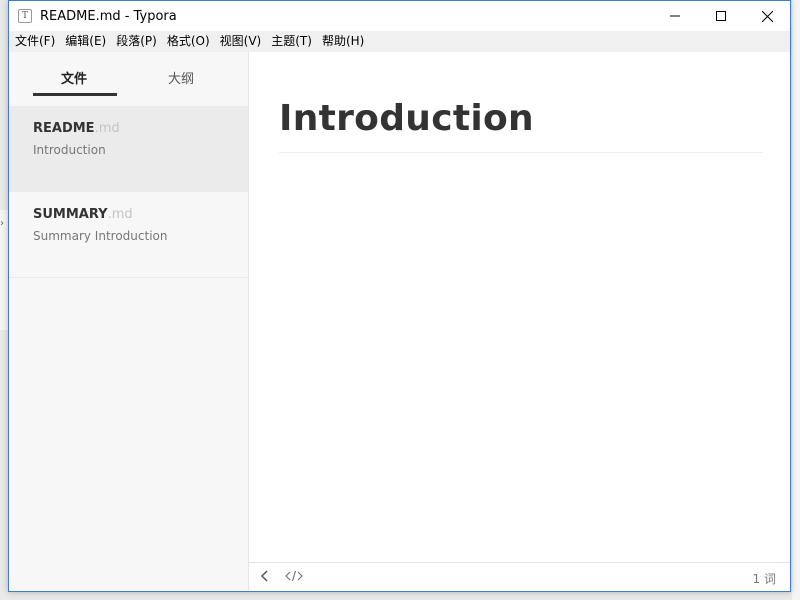  What do you see at coordinates (128, 149) in the screenshot?
I see `file-item-readme: README.md Introduction` at bounding box center [128, 149].